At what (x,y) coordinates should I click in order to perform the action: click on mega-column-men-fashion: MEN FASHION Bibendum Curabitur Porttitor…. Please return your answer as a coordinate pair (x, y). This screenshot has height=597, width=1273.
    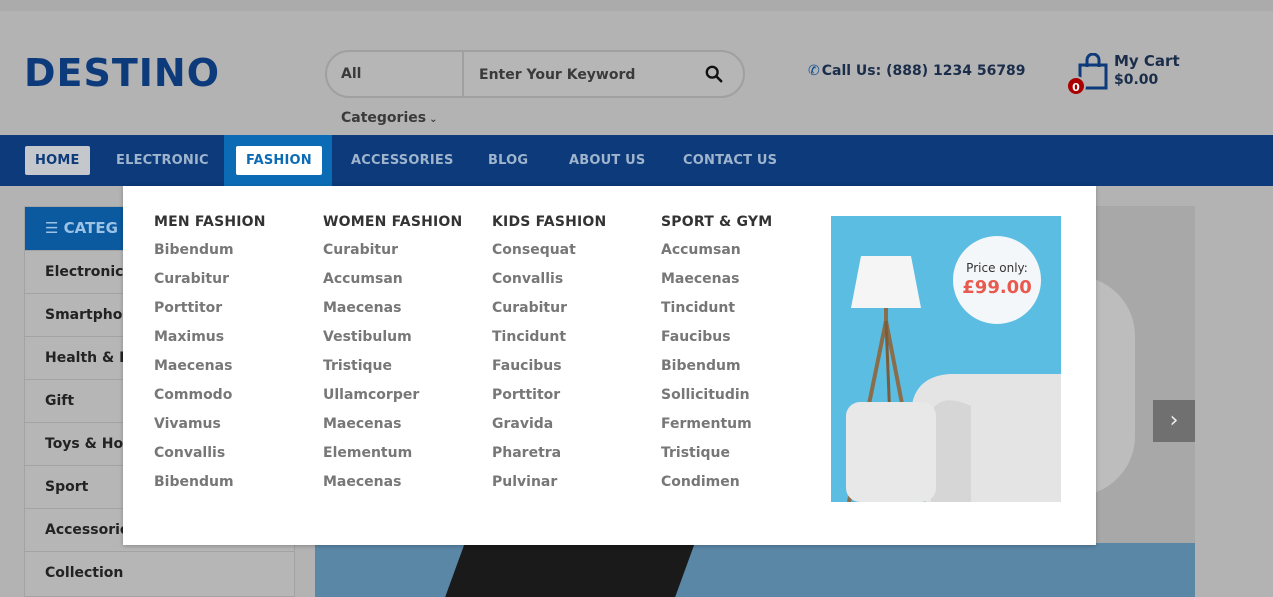
    Looking at the image, I should click on (210, 357).